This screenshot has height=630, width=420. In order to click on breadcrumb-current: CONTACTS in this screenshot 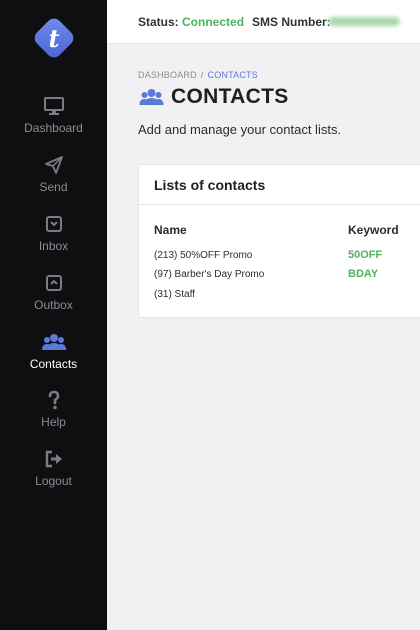, I will do `click(233, 75)`.